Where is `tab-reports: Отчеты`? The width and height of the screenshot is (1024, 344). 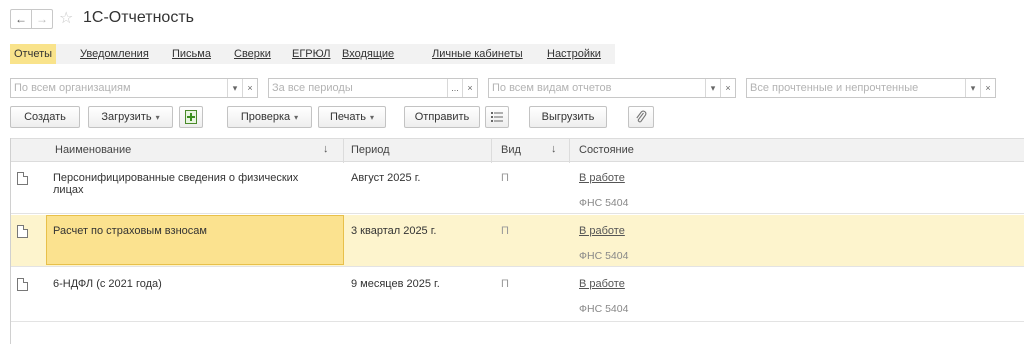 tab-reports: Отчеты is located at coordinates (33, 54).